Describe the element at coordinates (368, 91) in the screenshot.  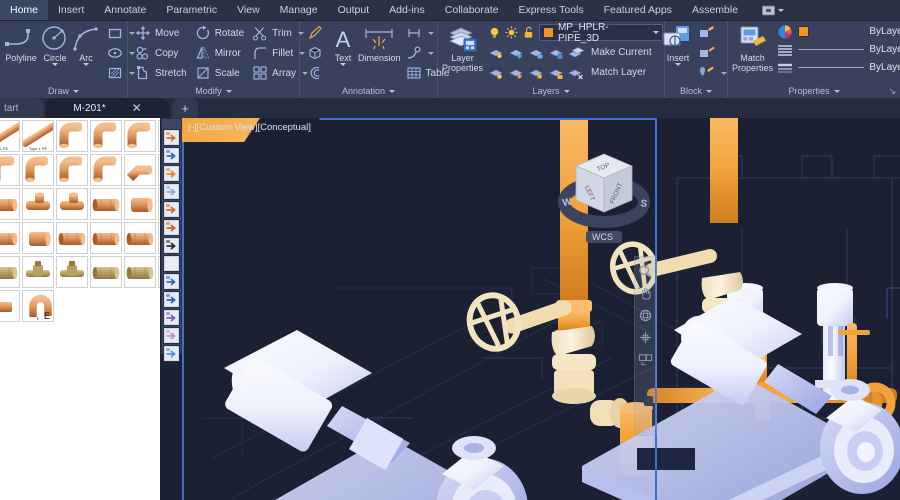
I see `panel-title-annotation: Annotation` at that location.